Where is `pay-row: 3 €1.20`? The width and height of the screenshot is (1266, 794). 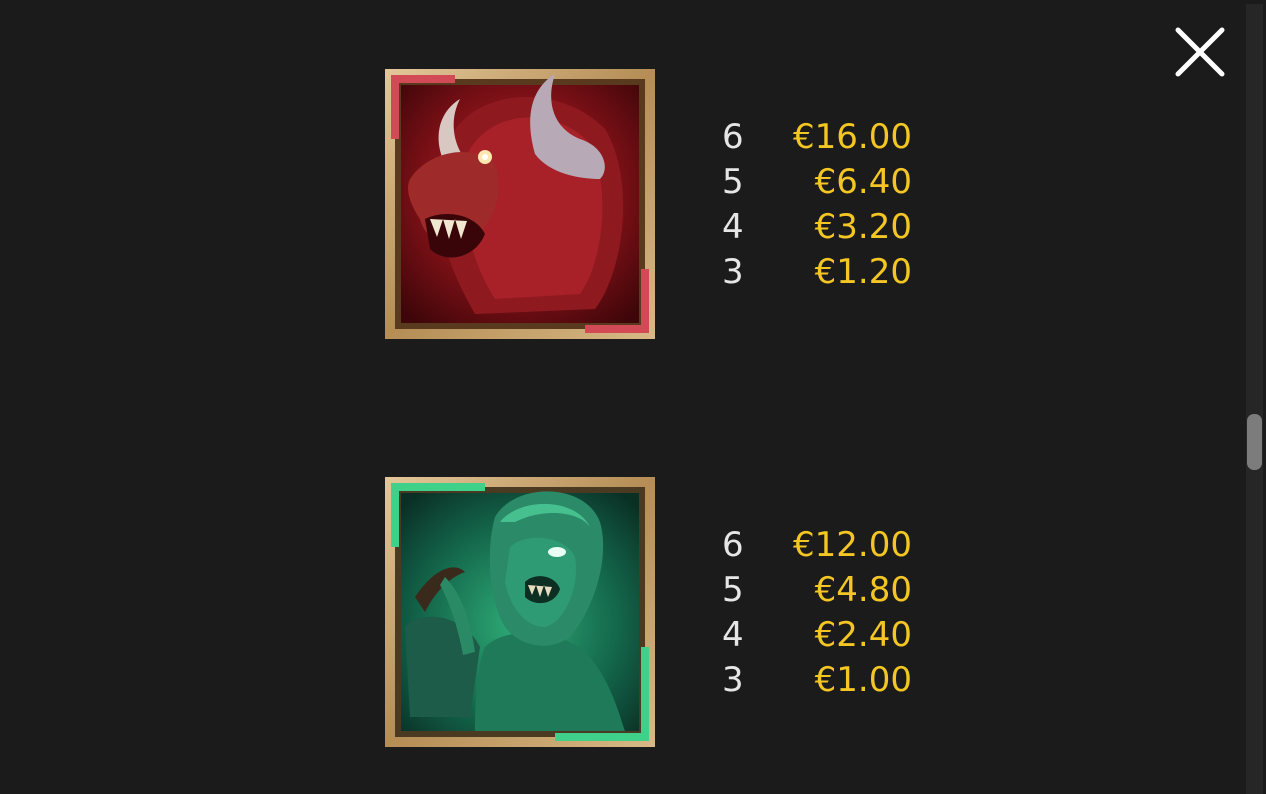
pay-row: 3 €1.20 is located at coordinates (817, 272).